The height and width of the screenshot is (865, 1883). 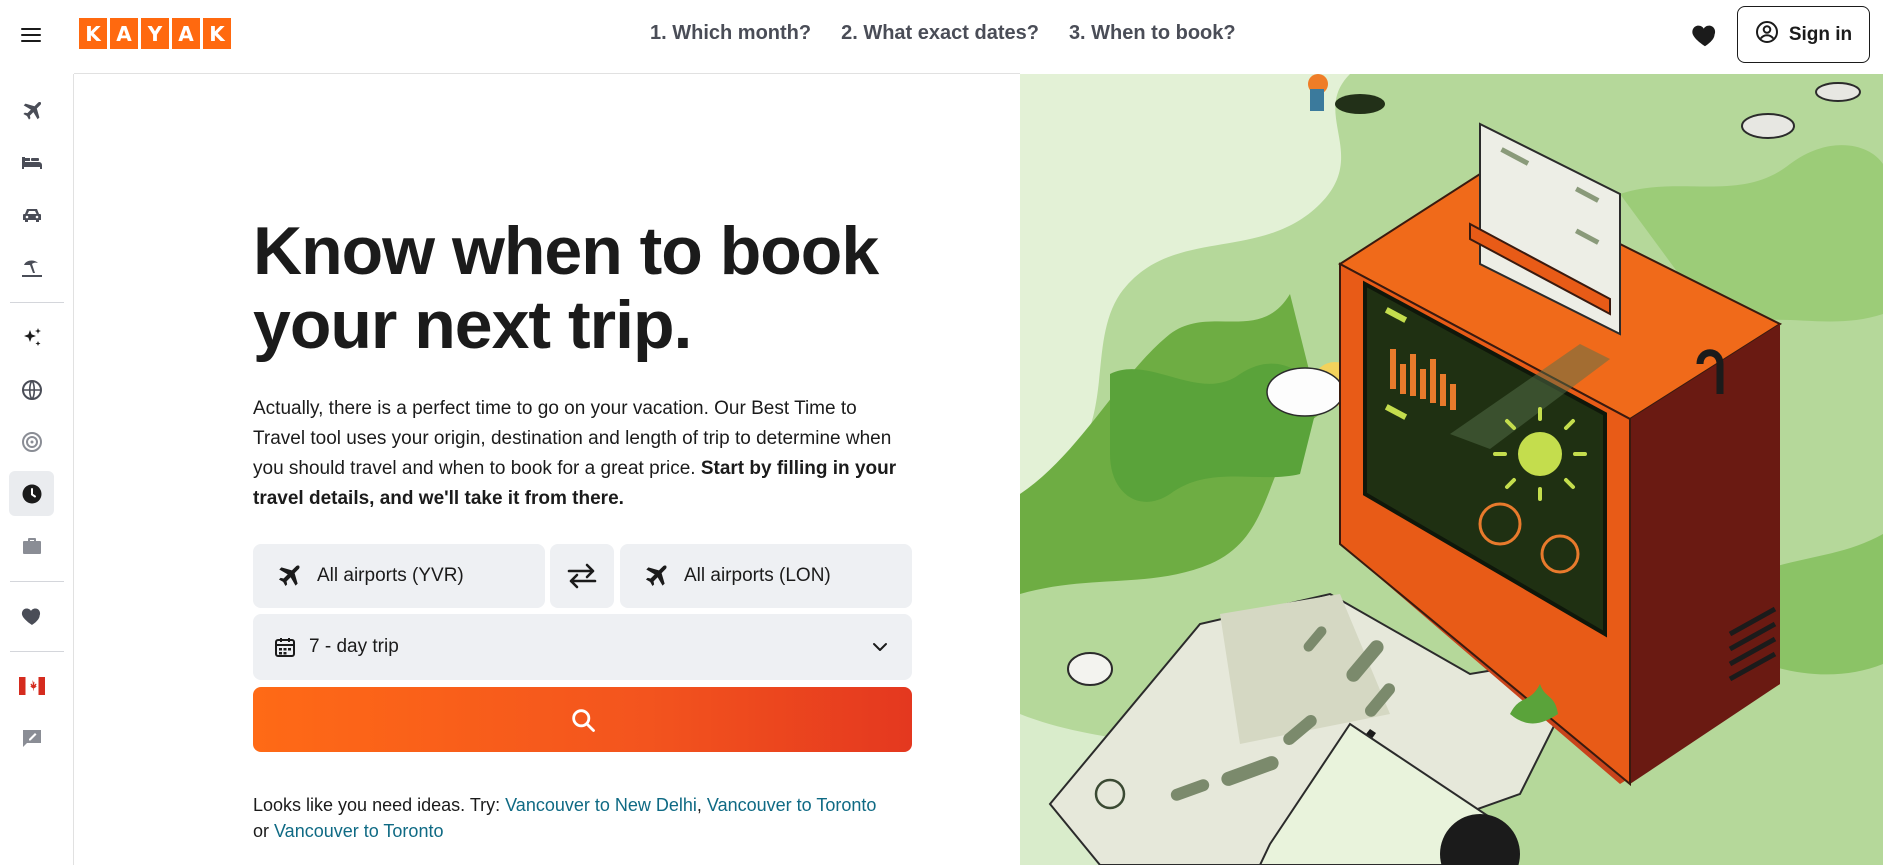 I want to click on sidebar-item-region, so click(x=31, y=685).